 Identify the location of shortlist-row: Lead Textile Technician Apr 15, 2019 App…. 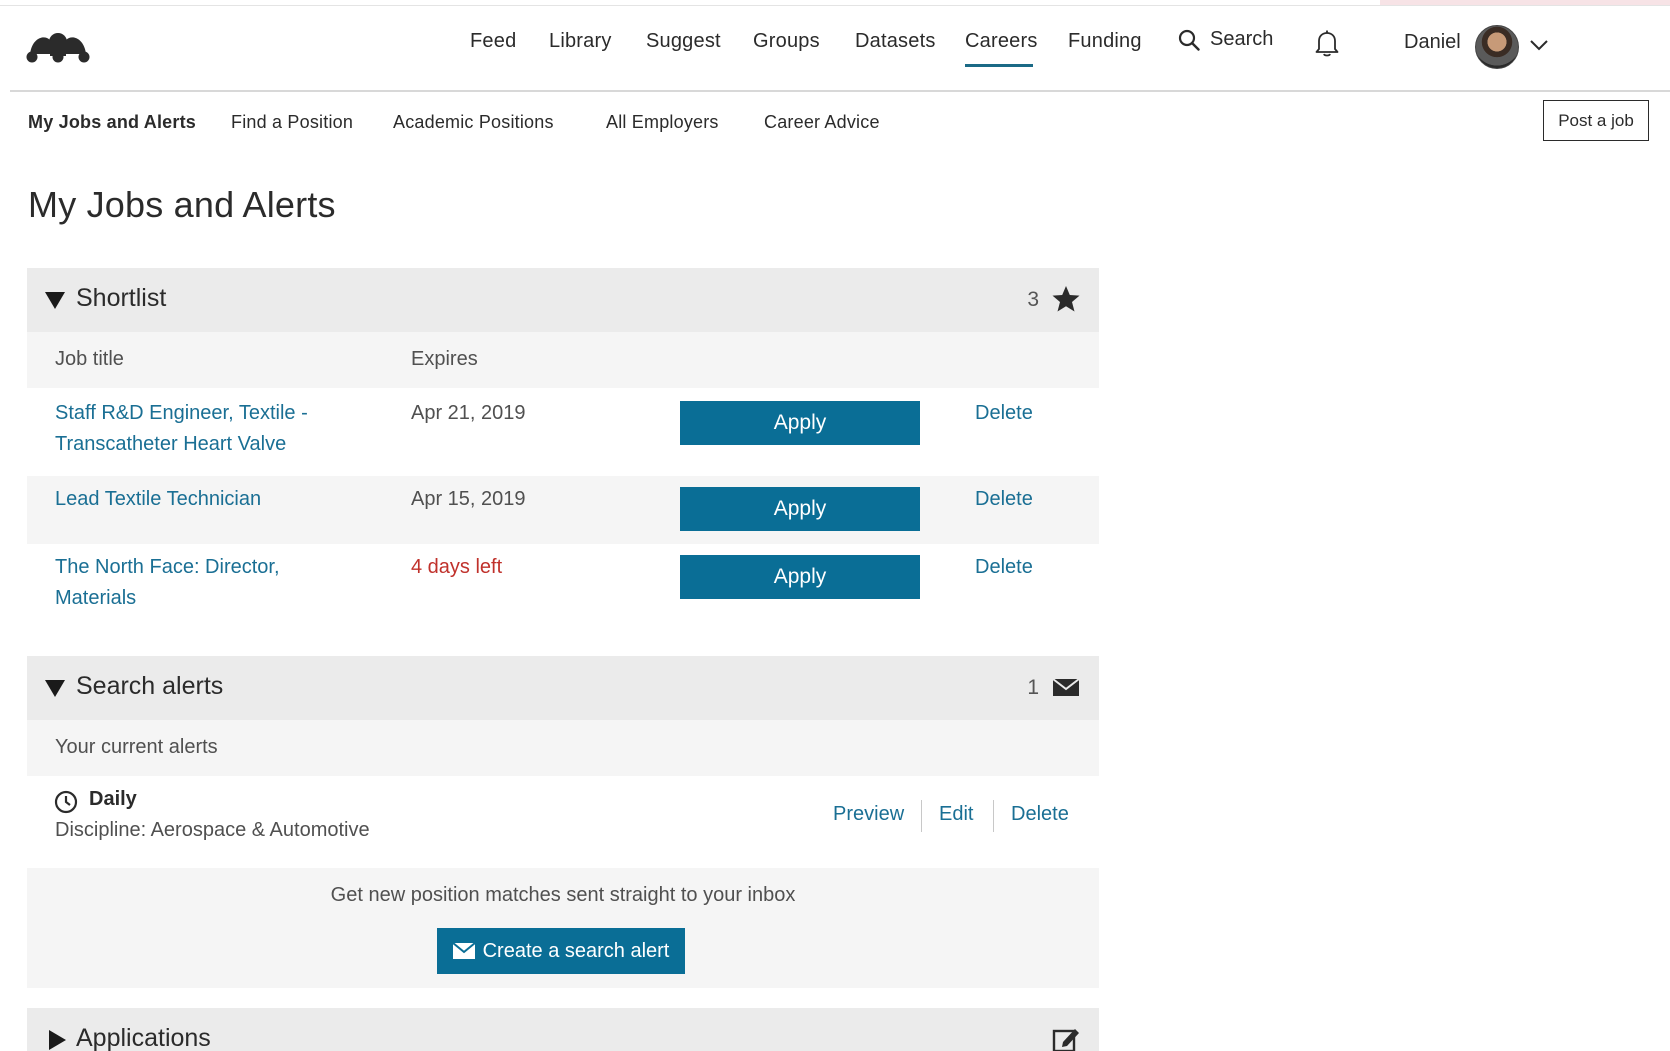
(563, 510).